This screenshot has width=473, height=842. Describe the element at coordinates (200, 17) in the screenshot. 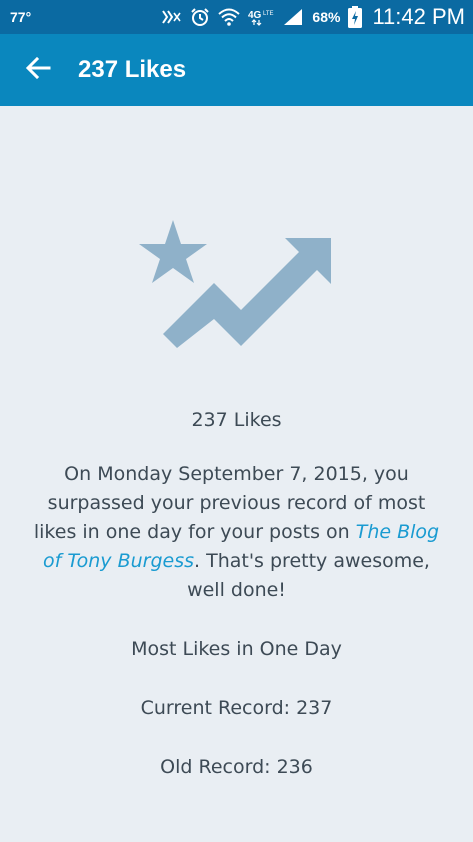

I see `alarm-icon` at that location.